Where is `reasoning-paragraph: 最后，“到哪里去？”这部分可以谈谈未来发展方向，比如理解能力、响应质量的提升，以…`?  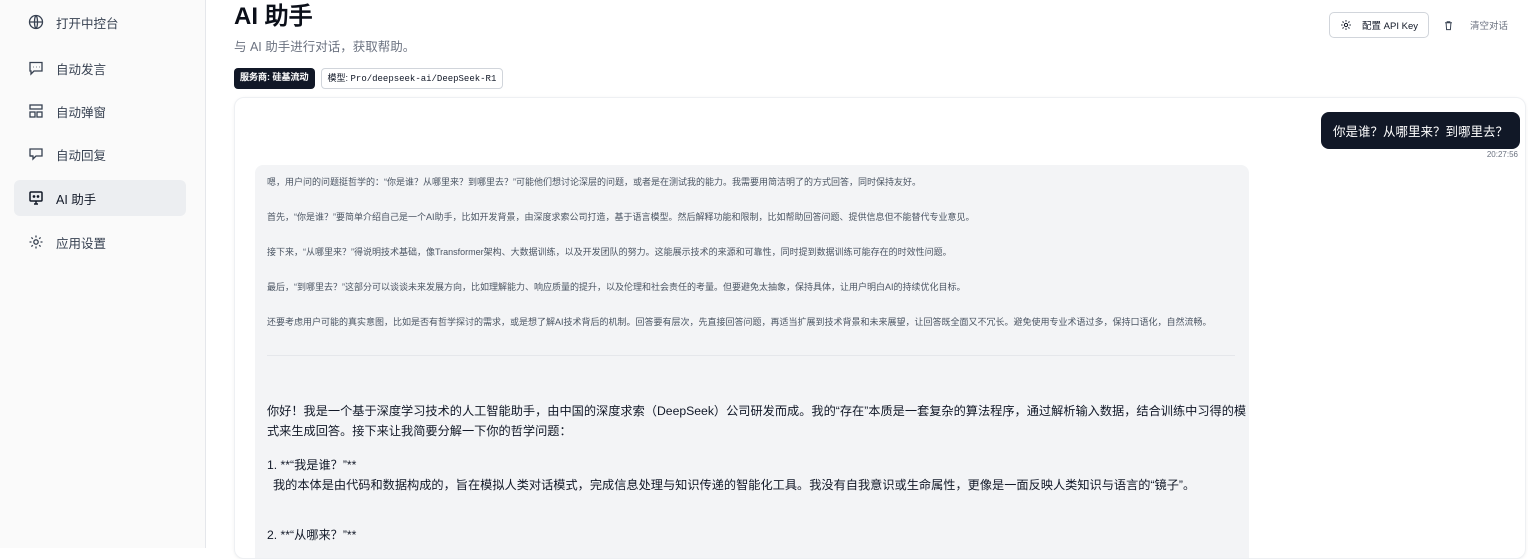 reasoning-paragraph: 最后，“到哪里去？”这部分可以谈谈未来发展方向，比如理解能力、响应质量的提升，以… is located at coordinates (616, 287).